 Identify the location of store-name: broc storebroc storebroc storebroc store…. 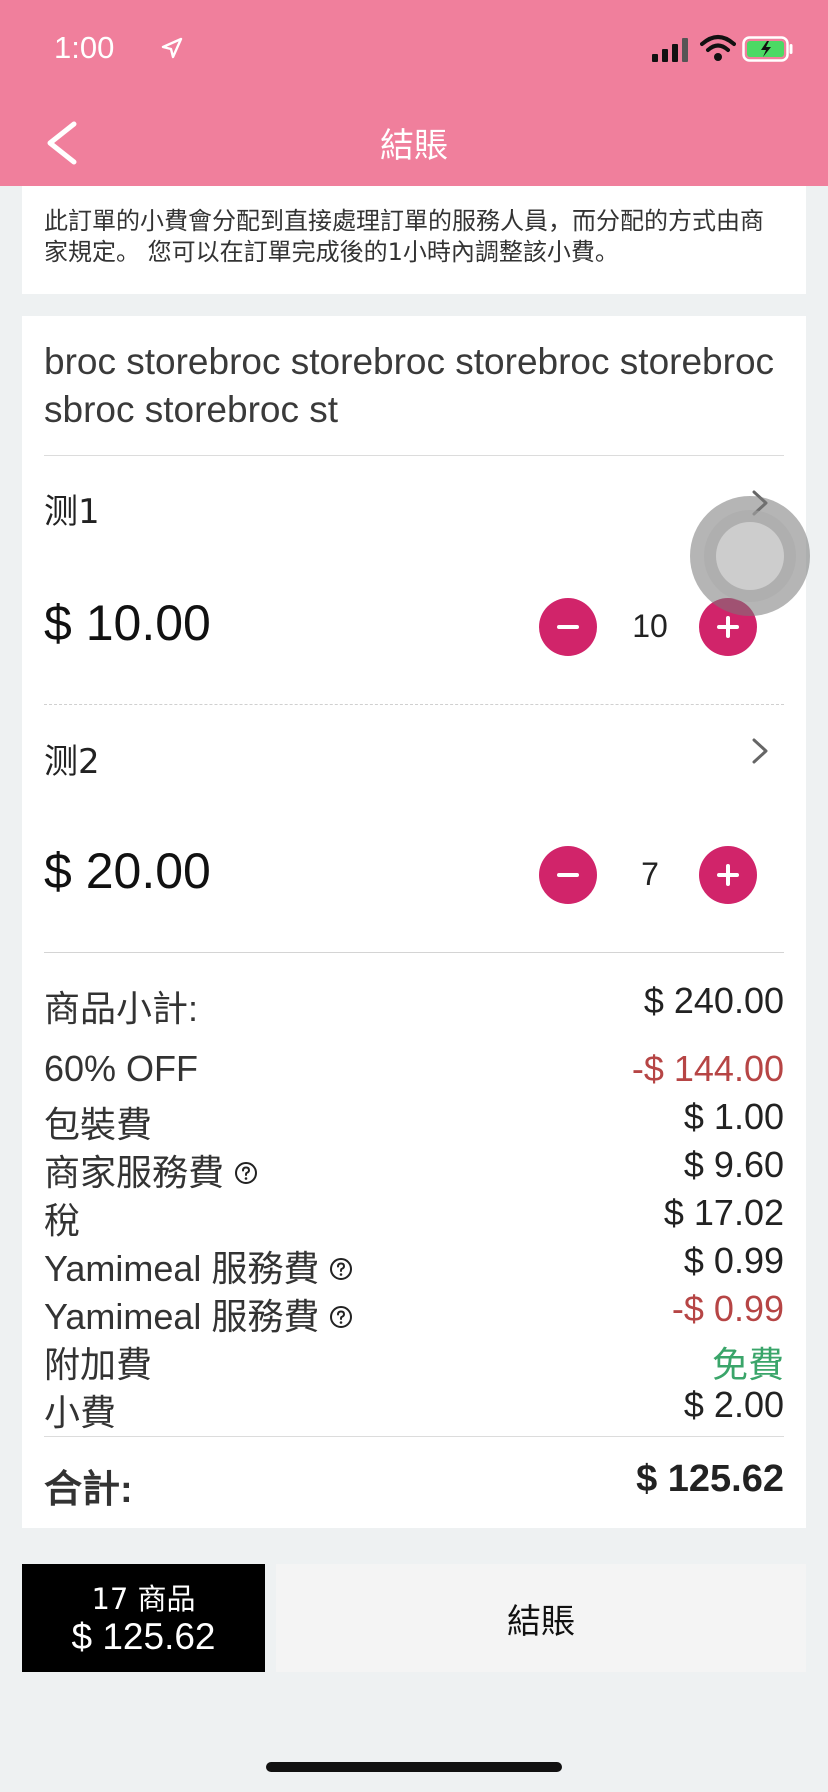
(409, 385).